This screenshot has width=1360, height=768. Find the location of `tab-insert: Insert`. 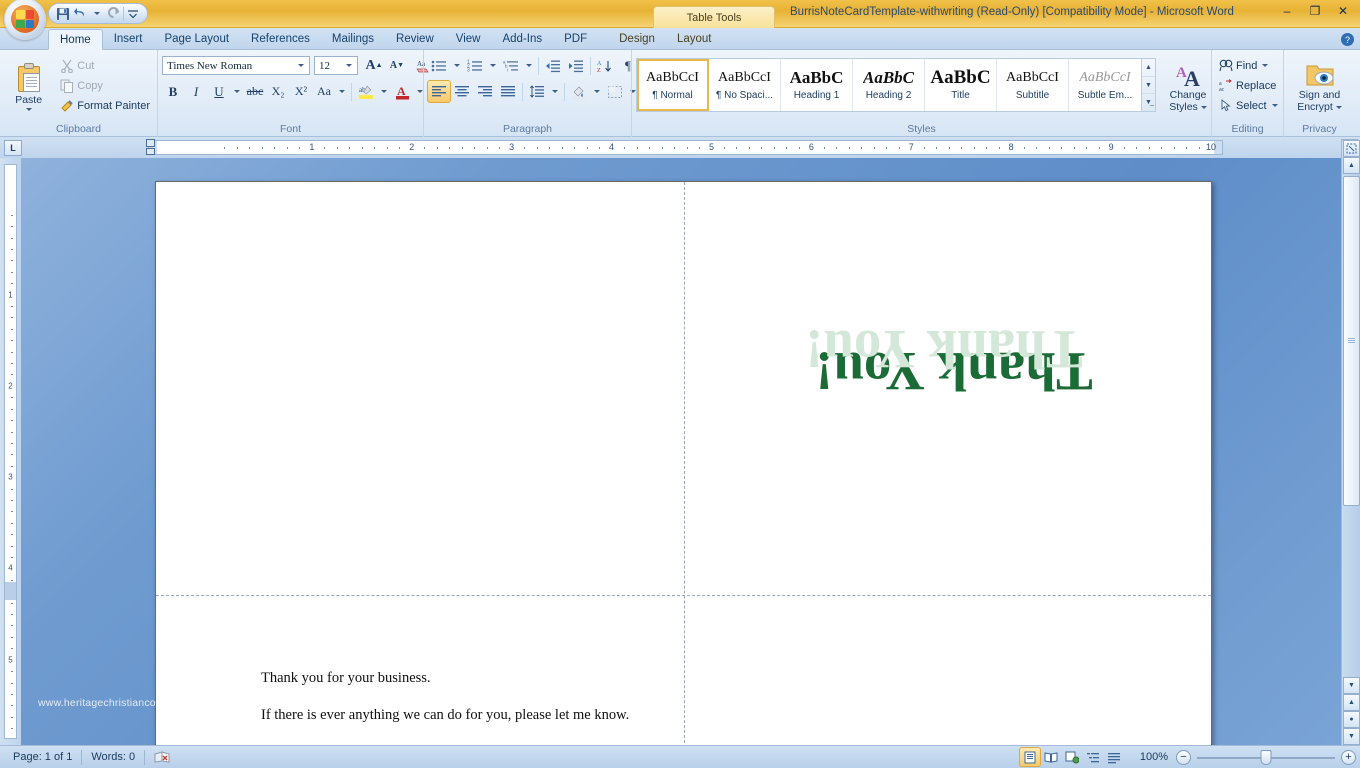

tab-insert: Insert is located at coordinates (128, 38).